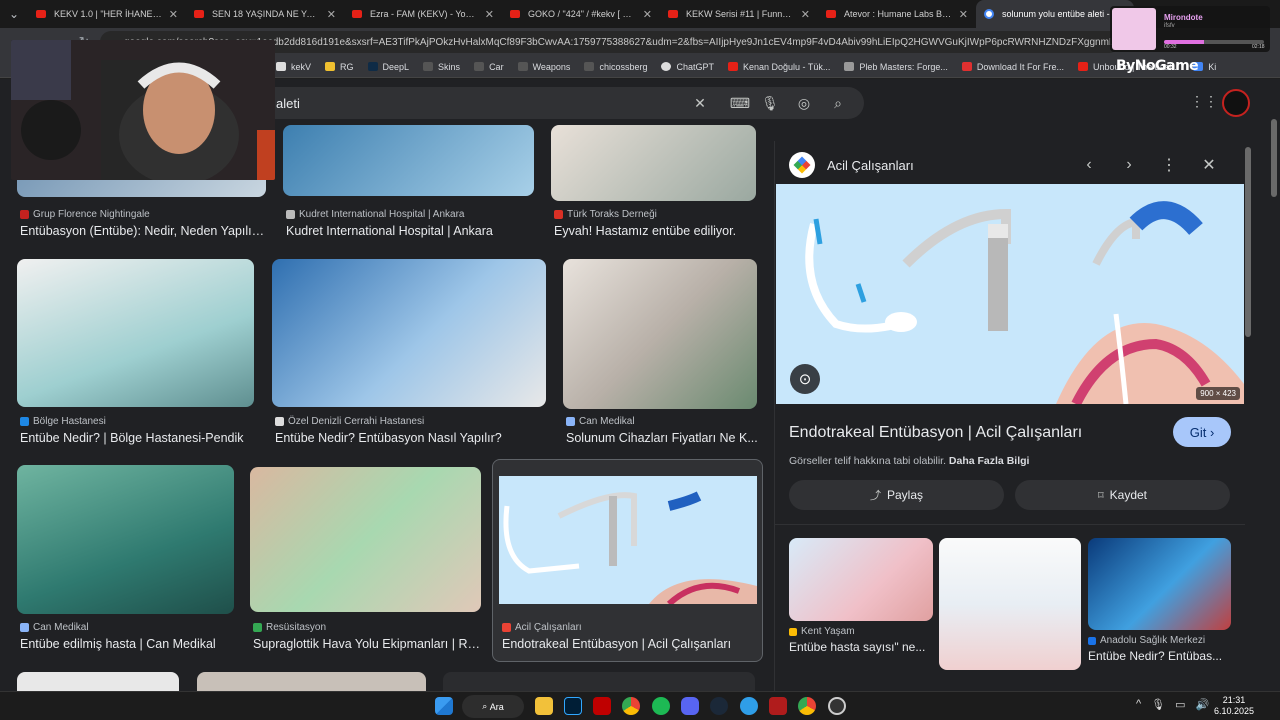 This screenshot has width=1280, height=720. I want to click on search-icon: ⌕, so click(838, 103).